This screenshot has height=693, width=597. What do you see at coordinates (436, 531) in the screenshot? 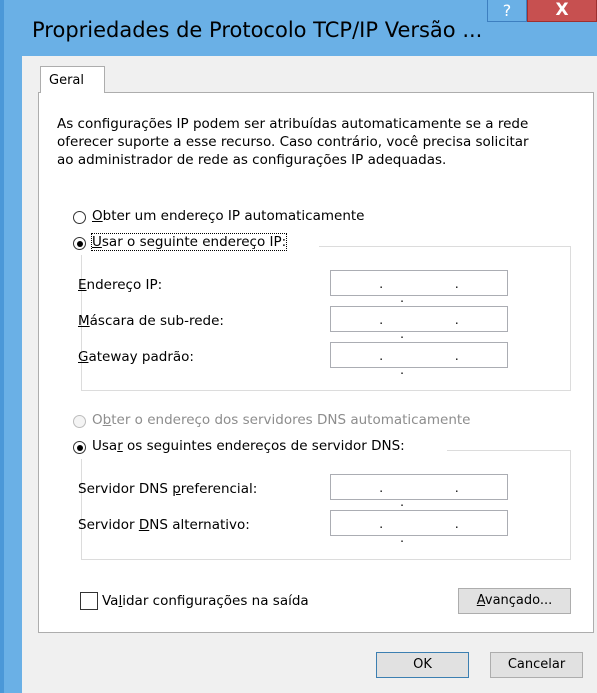
I see `alternate-dns-value: . . .` at bounding box center [436, 531].